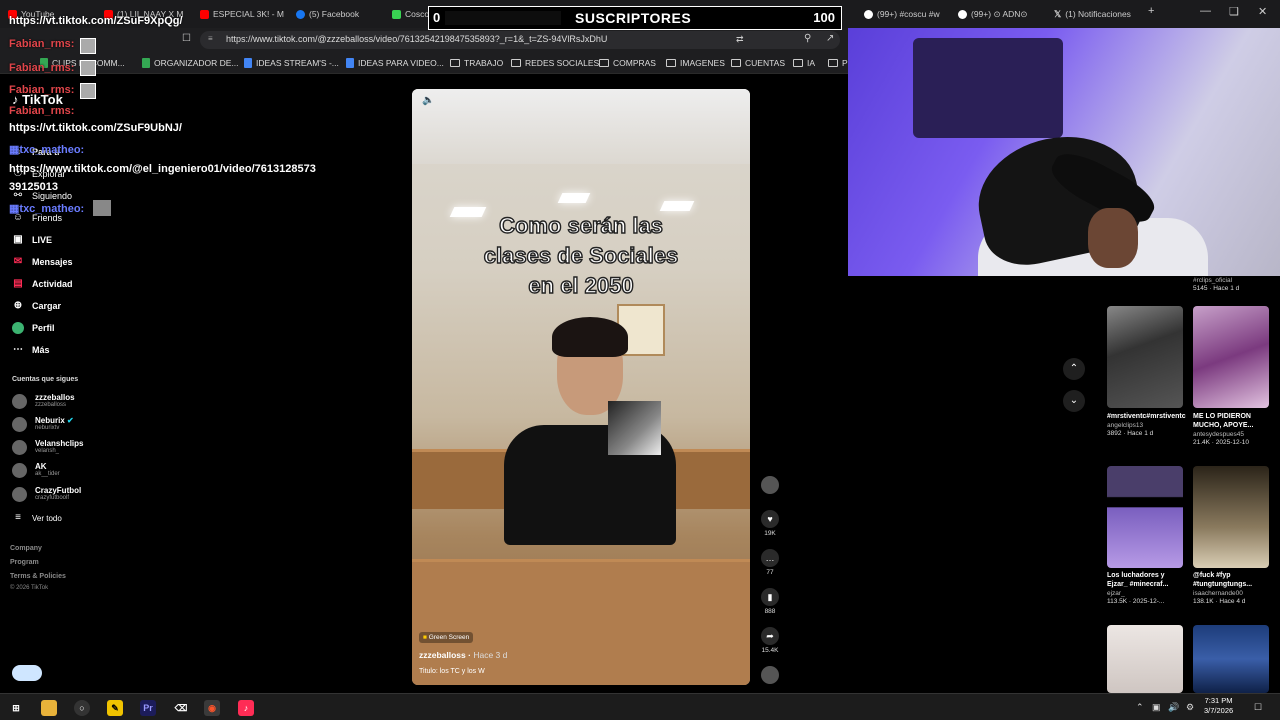 This screenshot has width=1280, height=720. Describe the element at coordinates (212, 708) in the screenshot. I see `brave-icon: ◉` at that location.